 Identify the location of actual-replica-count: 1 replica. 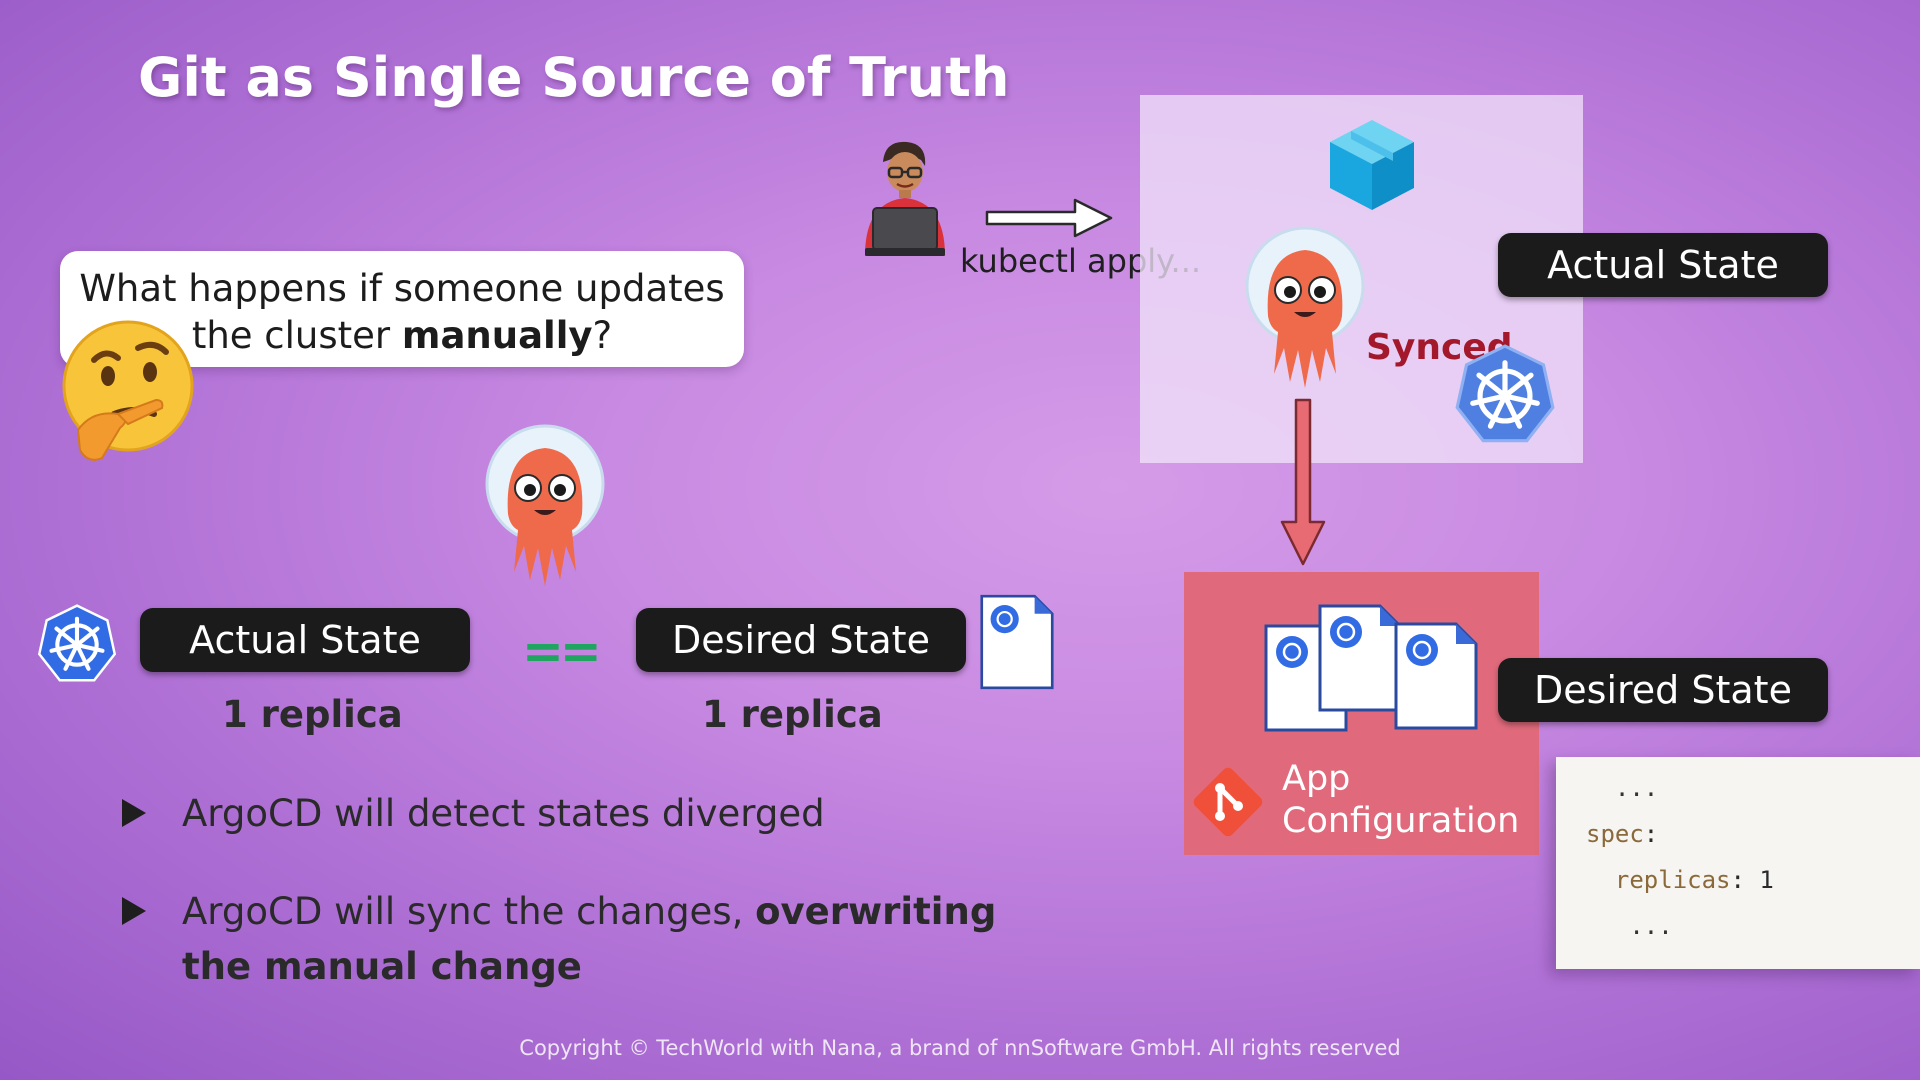
(312, 714).